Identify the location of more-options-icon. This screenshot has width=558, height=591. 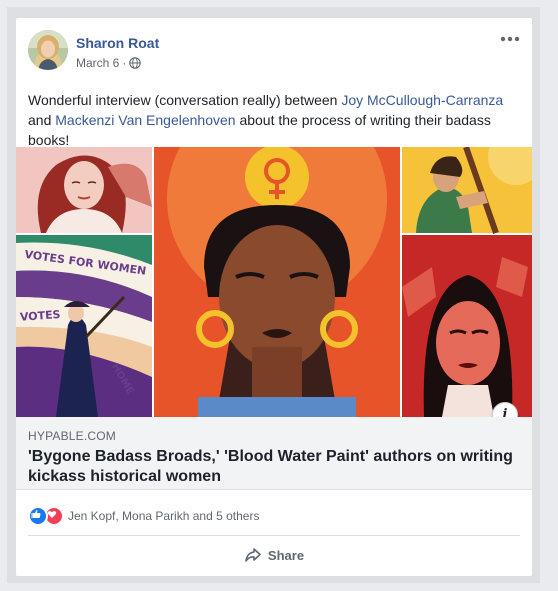
(510, 39).